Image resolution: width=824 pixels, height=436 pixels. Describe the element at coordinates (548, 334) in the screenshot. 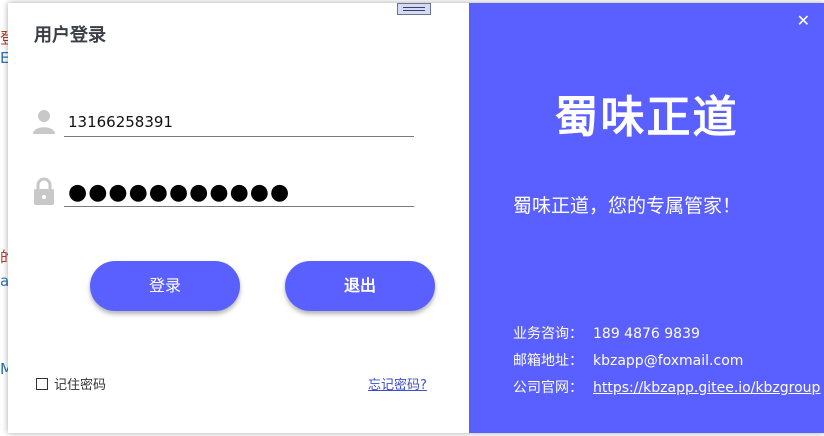

I see `contact-label: 业务咨询：` at that location.